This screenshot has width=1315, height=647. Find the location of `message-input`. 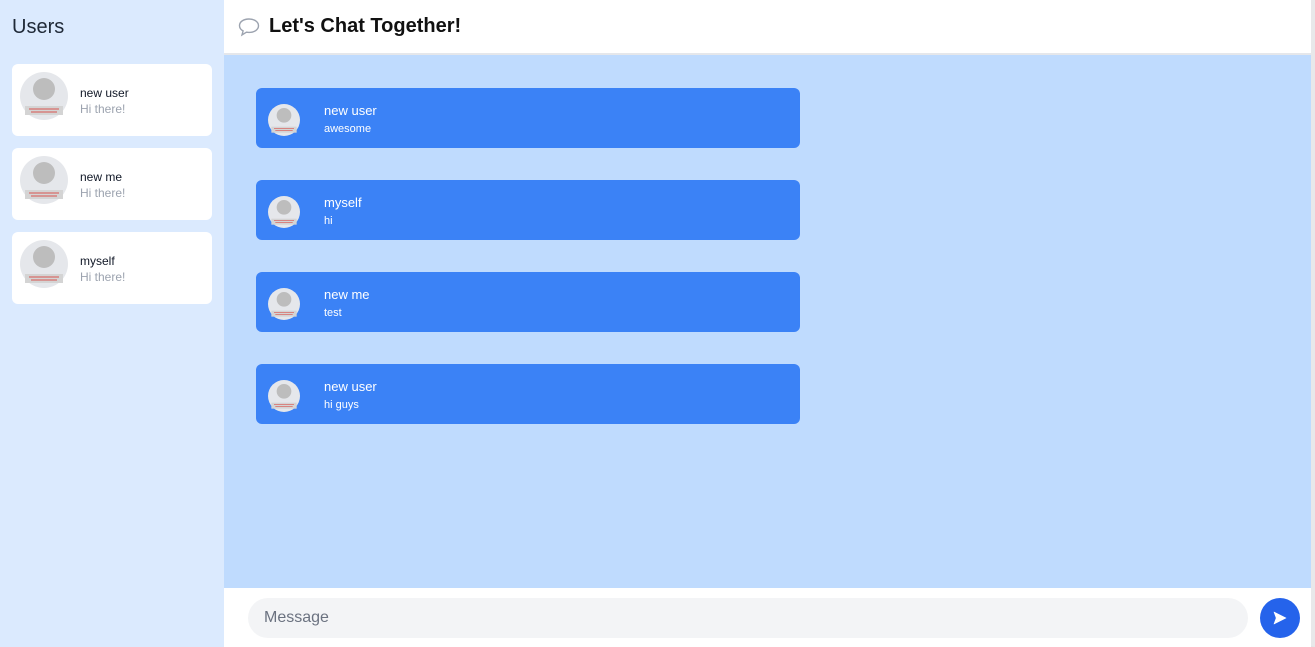

message-input is located at coordinates (748, 618).